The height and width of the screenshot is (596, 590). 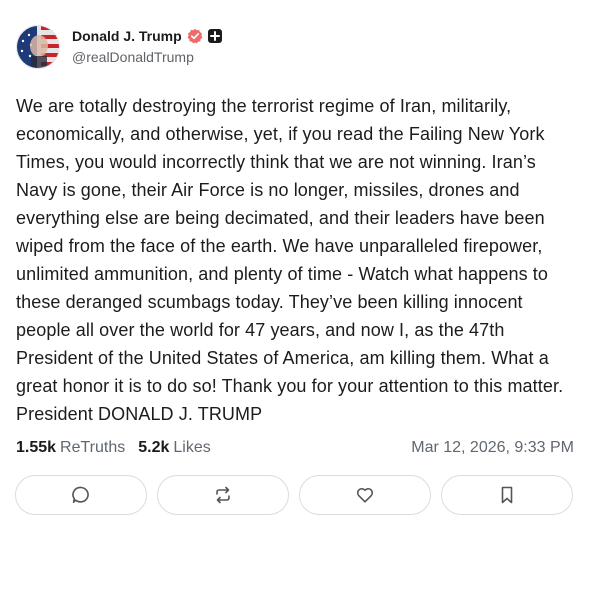 I want to click on bookmark-button, so click(x=507, y=495).